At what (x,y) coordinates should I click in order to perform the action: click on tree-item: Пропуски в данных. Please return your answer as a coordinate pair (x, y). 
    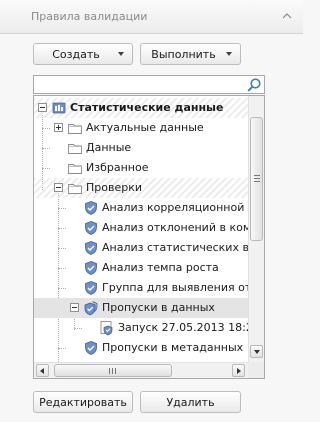
    Looking at the image, I should click on (141, 308).